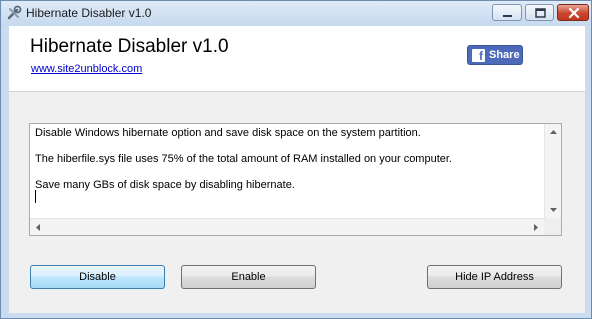  I want to click on tools-icon, so click(14, 13).